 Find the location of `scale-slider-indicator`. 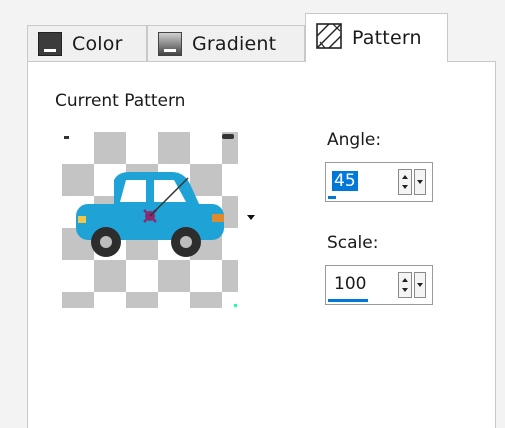

scale-slider-indicator is located at coordinates (348, 300).